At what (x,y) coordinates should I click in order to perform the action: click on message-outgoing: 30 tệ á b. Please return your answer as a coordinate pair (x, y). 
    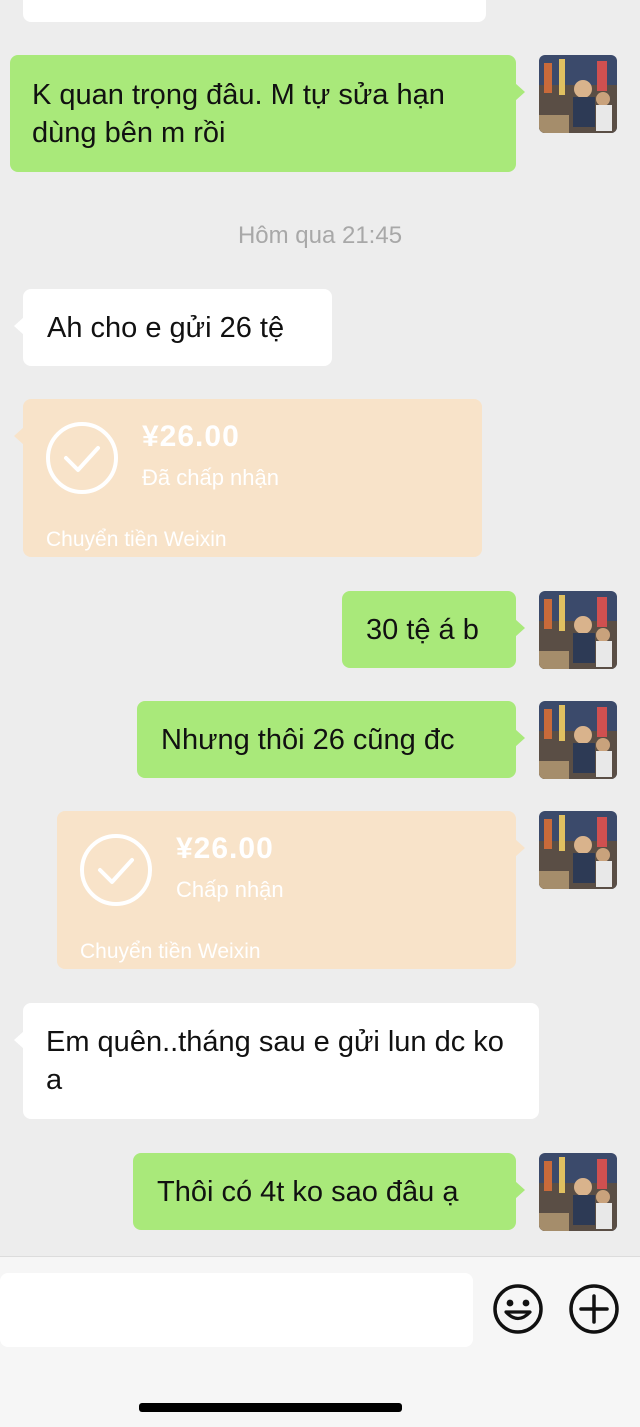
    Looking at the image, I should click on (433, 629).